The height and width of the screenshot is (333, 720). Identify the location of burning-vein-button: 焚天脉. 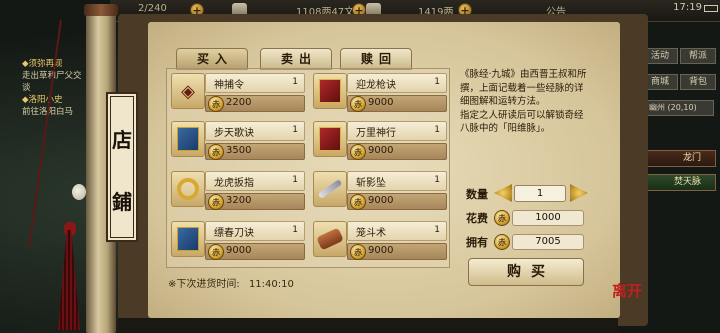
(678, 182).